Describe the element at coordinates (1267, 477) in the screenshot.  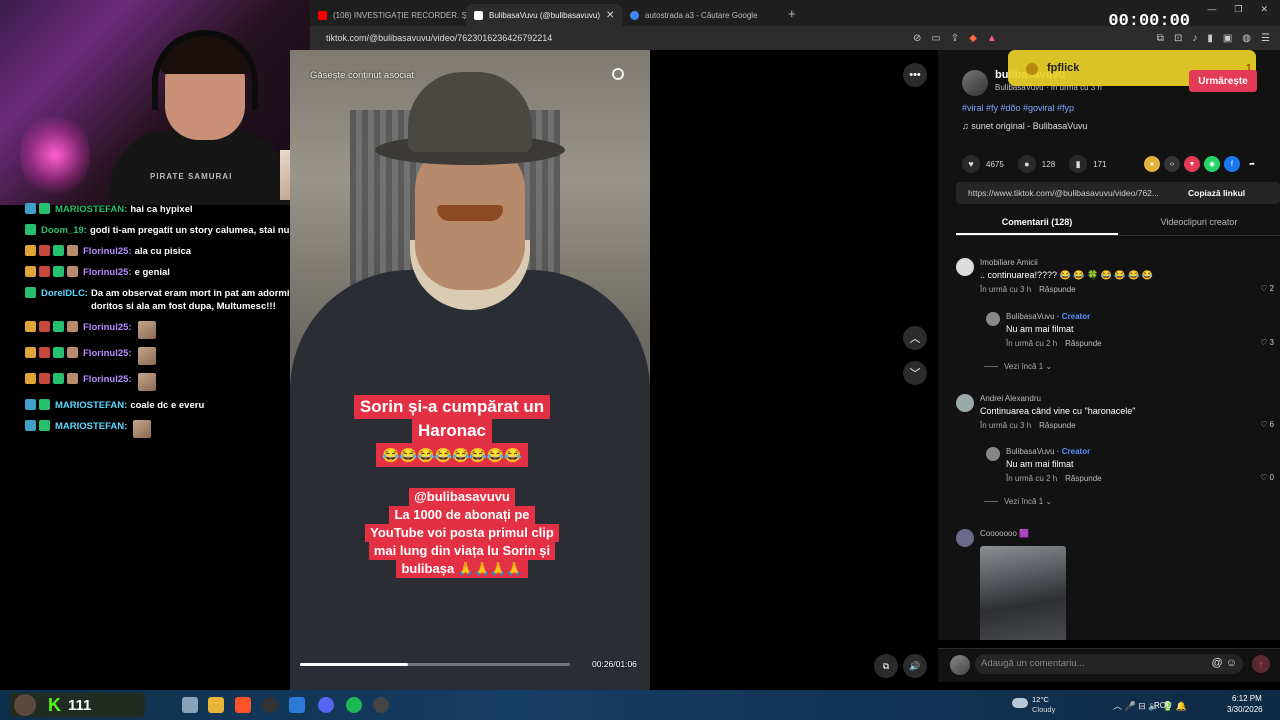
I see `comment-like: ♡ 0` at that location.